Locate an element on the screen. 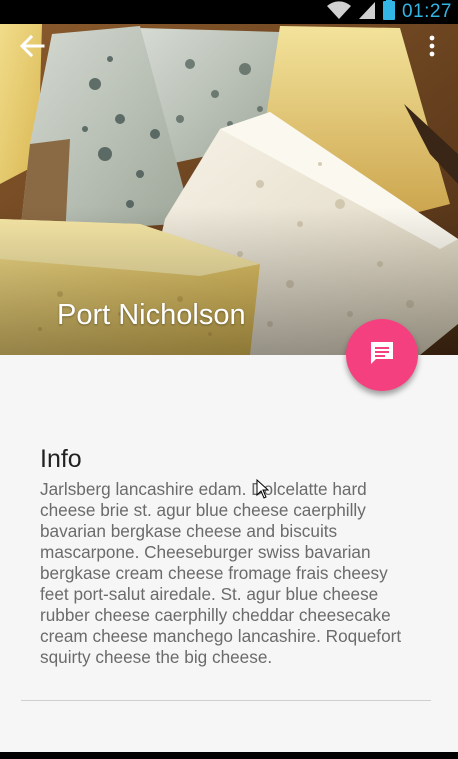 The width and height of the screenshot is (458, 759). status-time: 01:27 is located at coordinates (426, 11).